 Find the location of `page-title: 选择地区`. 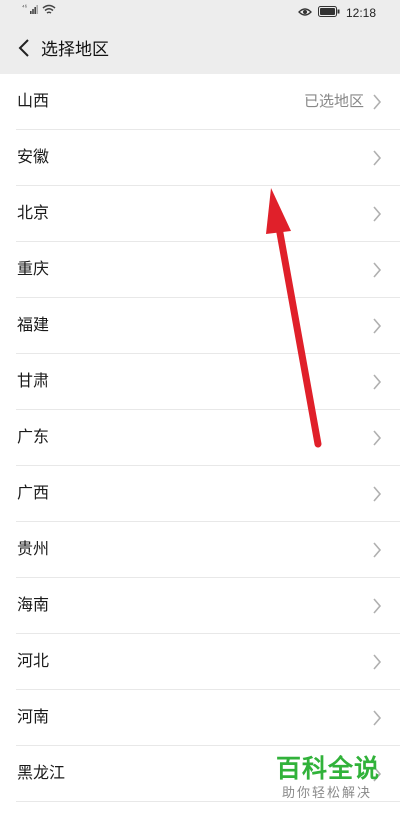

page-title: 选择地区 is located at coordinates (75, 49).